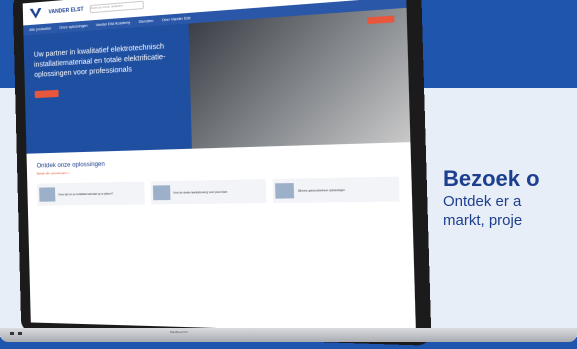 The width and height of the screenshot is (577, 349). I want to click on nav-item-solutions: Onze oplossingen, so click(73, 27).